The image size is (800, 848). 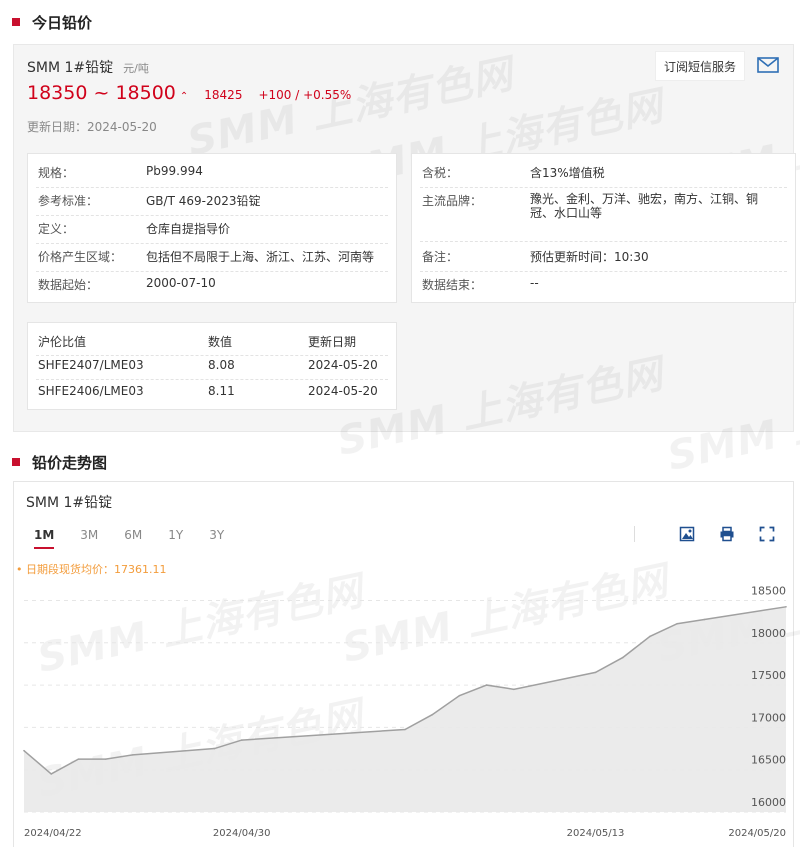 What do you see at coordinates (101, 93) in the screenshot?
I see `price-range: 18350 ~ 18500` at bounding box center [101, 93].